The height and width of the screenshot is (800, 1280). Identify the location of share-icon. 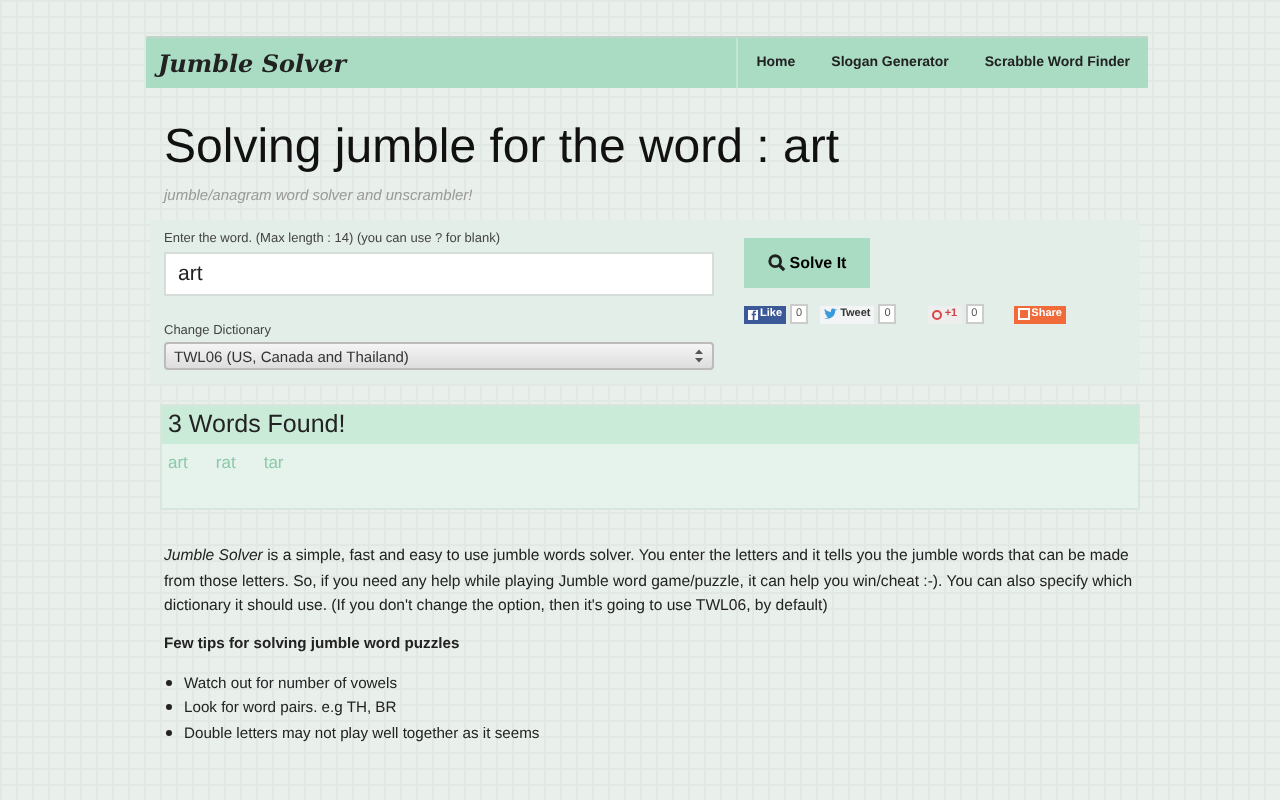
(1023, 314).